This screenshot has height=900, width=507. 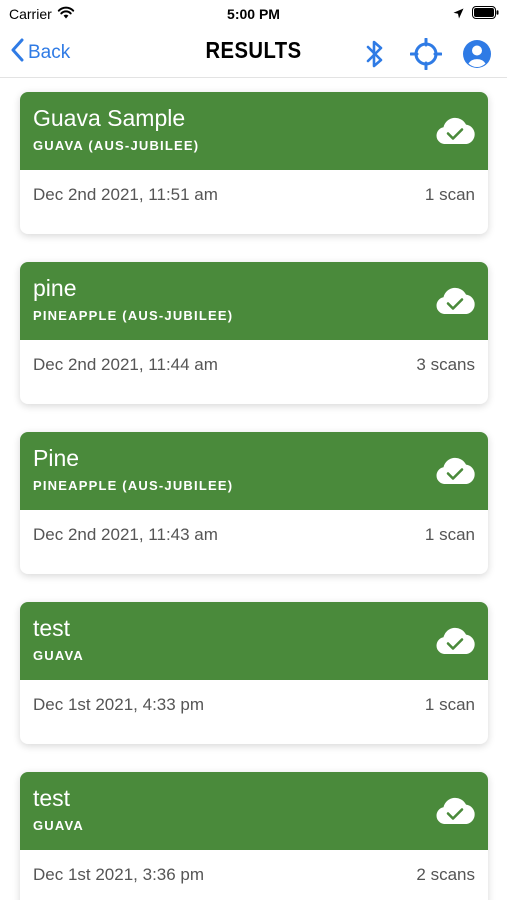 I want to click on result-card: test GUAVA Dec 1st 2021, 3:36 pm 2 scans, so click(x=254, y=836).